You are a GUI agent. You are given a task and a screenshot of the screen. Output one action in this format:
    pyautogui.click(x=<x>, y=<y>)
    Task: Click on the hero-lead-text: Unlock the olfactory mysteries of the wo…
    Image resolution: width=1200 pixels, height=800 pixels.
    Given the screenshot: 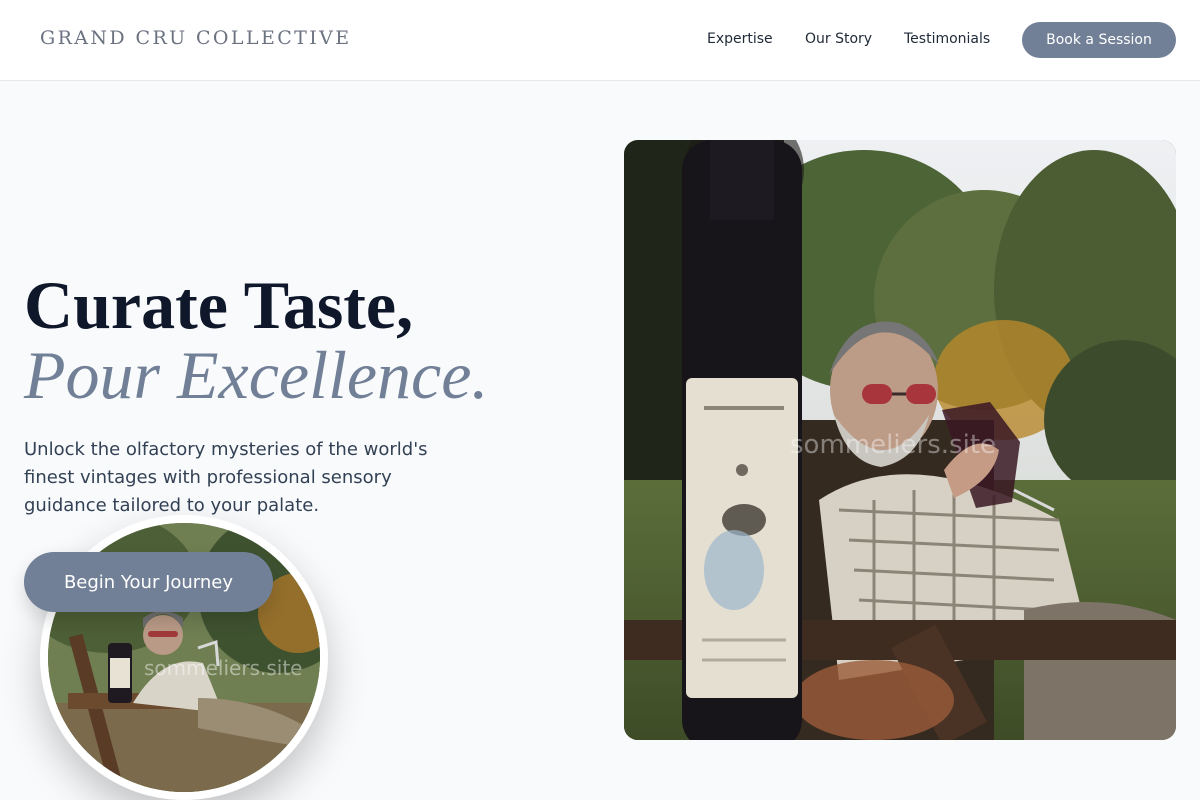 What is the action you would take?
    pyautogui.click(x=226, y=477)
    